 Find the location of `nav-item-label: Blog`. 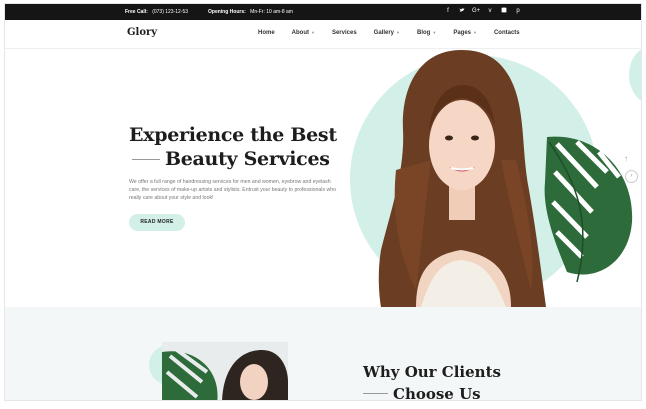

nav-item-label: Blog is located at coordinates (424, 33).